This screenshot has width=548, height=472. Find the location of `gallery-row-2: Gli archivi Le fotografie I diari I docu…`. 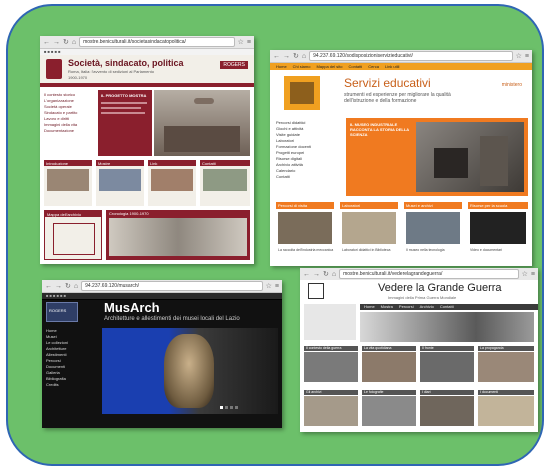

gallery-row-2: Gli archivi Le fotografie I diari I docu… is located at coordinates (419, 409).